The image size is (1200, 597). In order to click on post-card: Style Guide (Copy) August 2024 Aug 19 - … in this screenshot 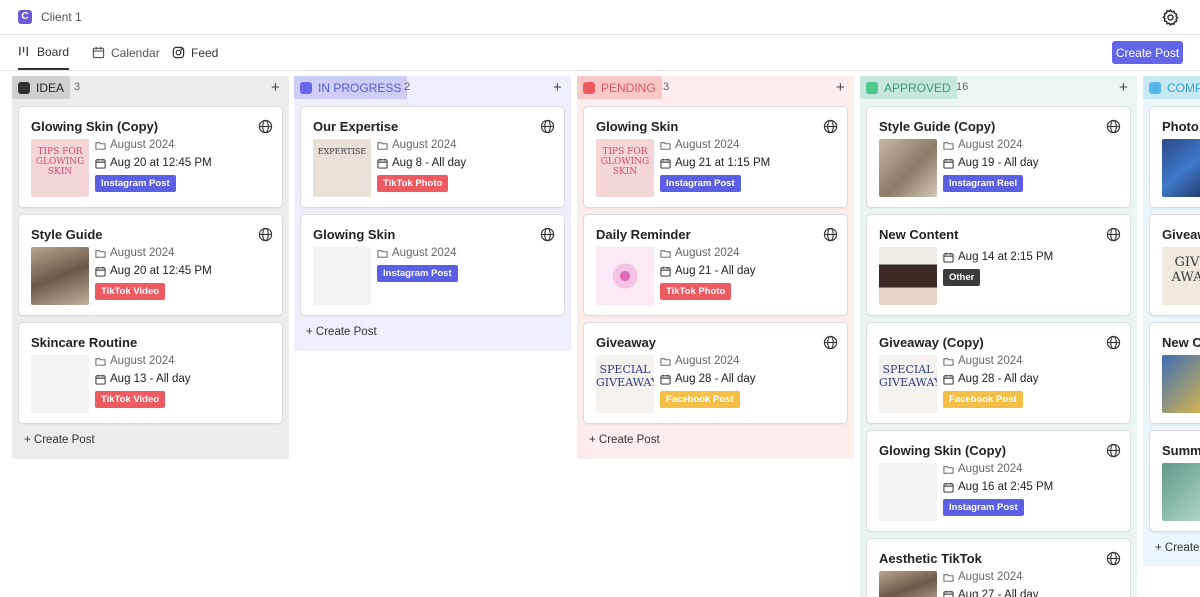, I will do `click(998, 157)`.